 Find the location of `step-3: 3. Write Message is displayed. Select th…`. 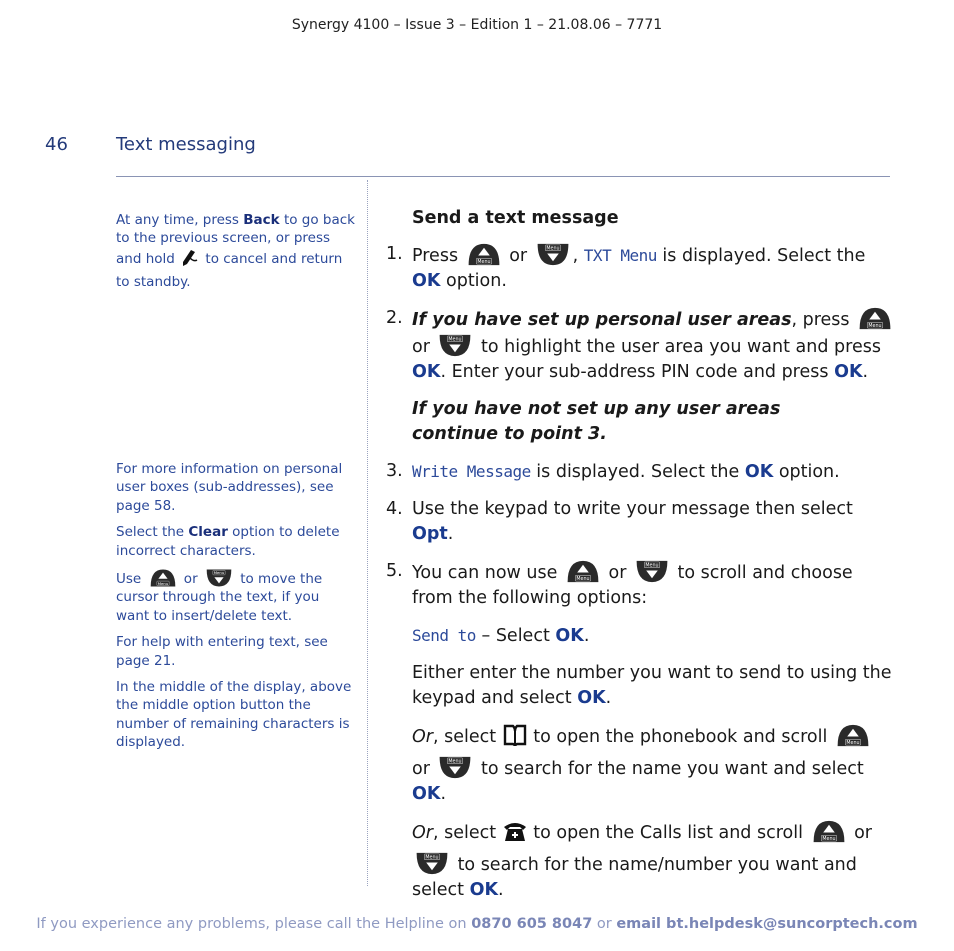

step-3: 3. Write Message is displayed. Select th… is located at coordinates (641, 472).